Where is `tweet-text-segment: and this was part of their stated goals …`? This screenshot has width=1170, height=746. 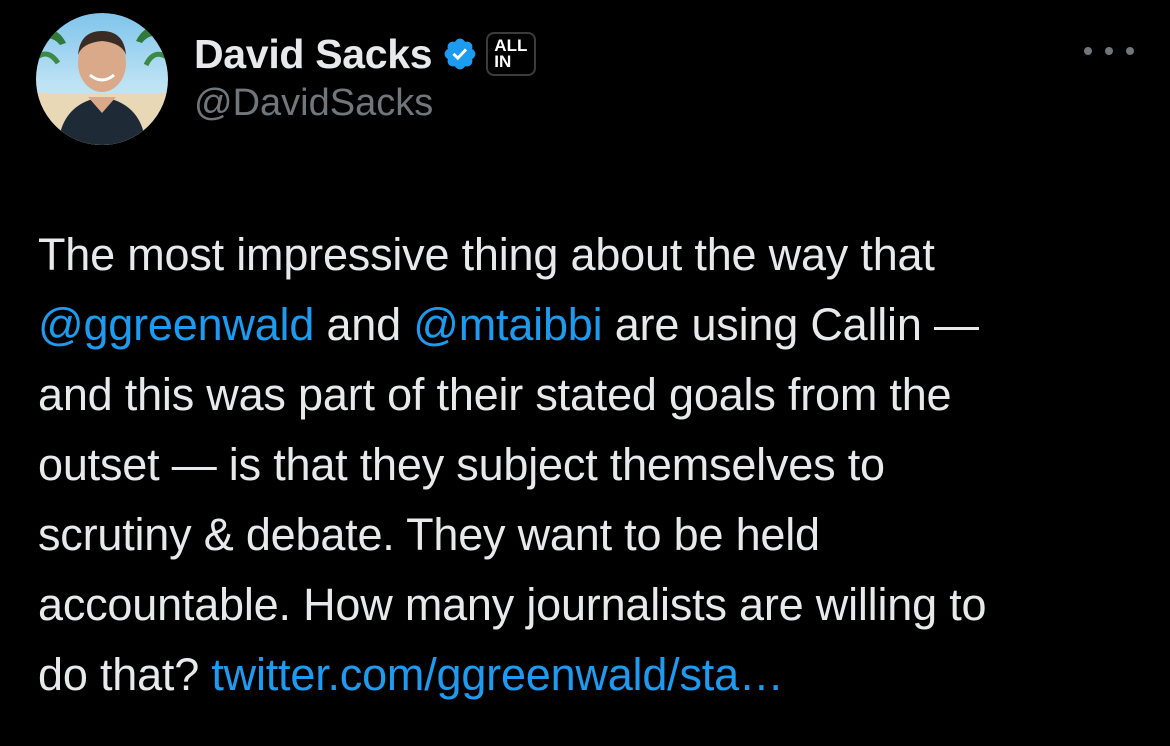 tweet-text-segment: and this was part of their stated goals … is located at coordinates (495, 394).